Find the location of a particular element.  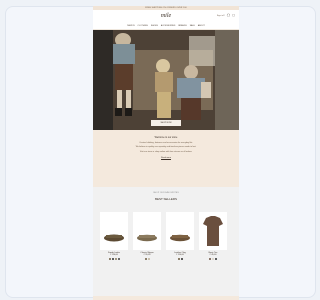

nav-item-sale: SALE is located at coordinates (192, 26).